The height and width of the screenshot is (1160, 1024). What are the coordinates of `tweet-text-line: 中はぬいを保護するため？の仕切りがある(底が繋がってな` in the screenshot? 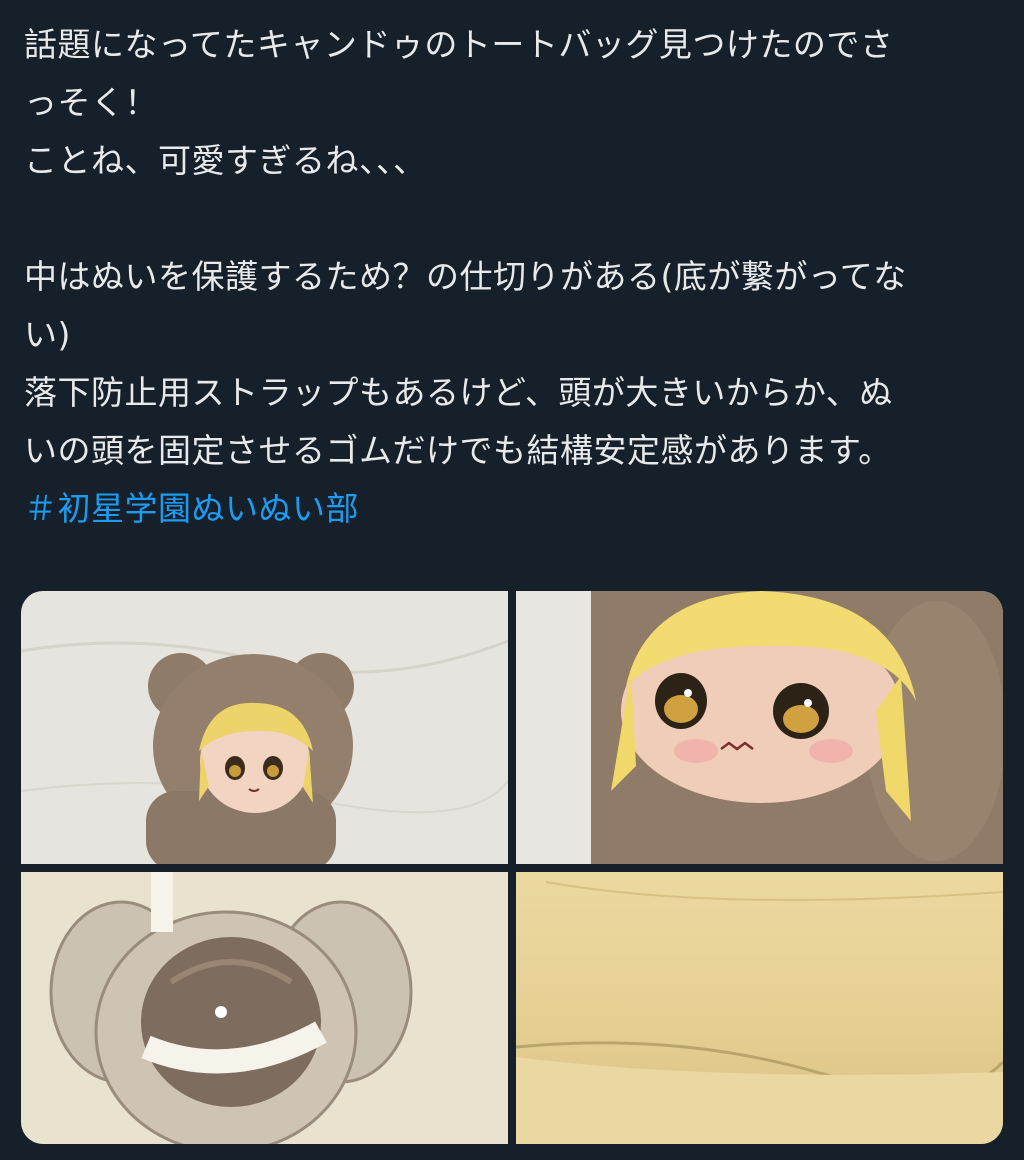 It's located at (465, 276).